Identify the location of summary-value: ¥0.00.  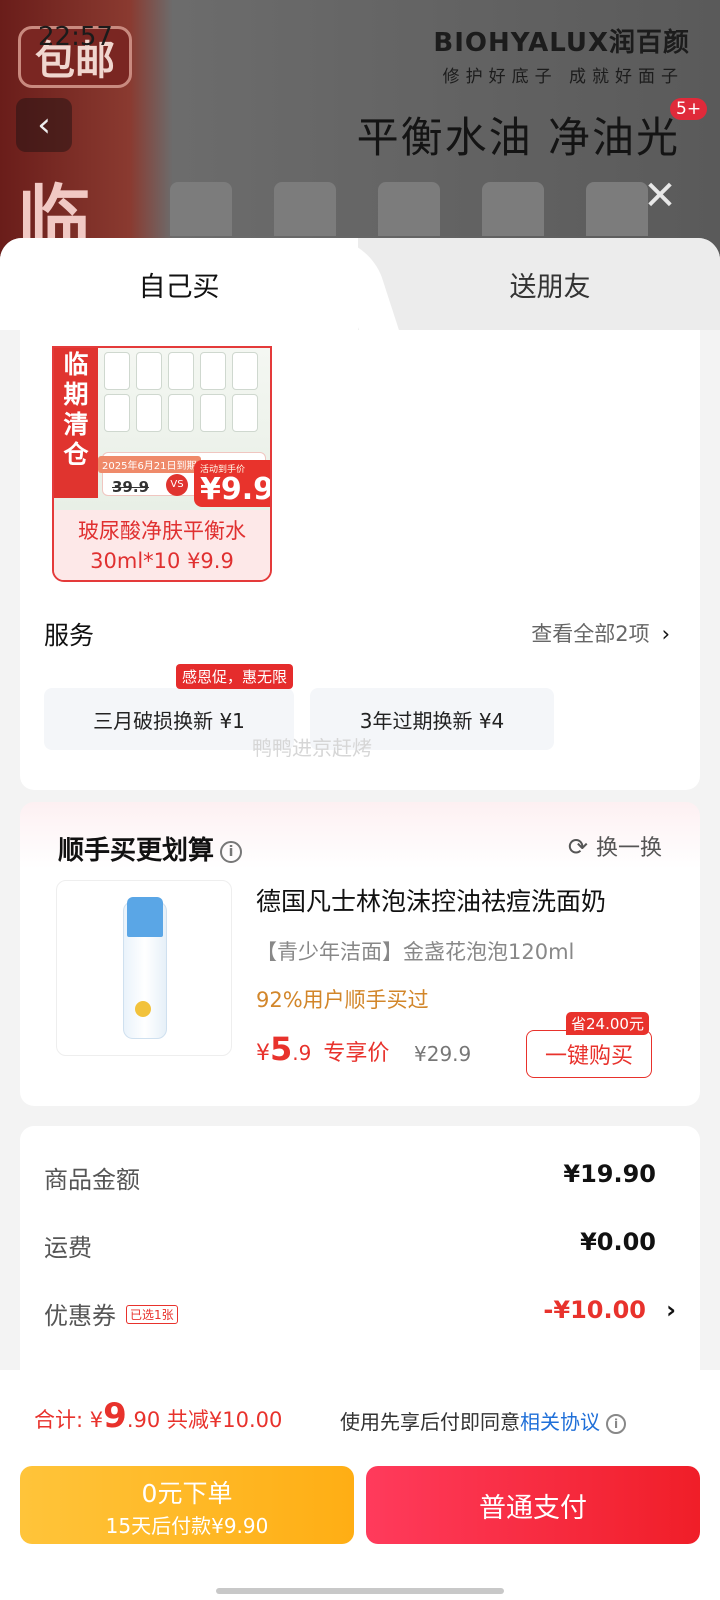
(618, 1242).